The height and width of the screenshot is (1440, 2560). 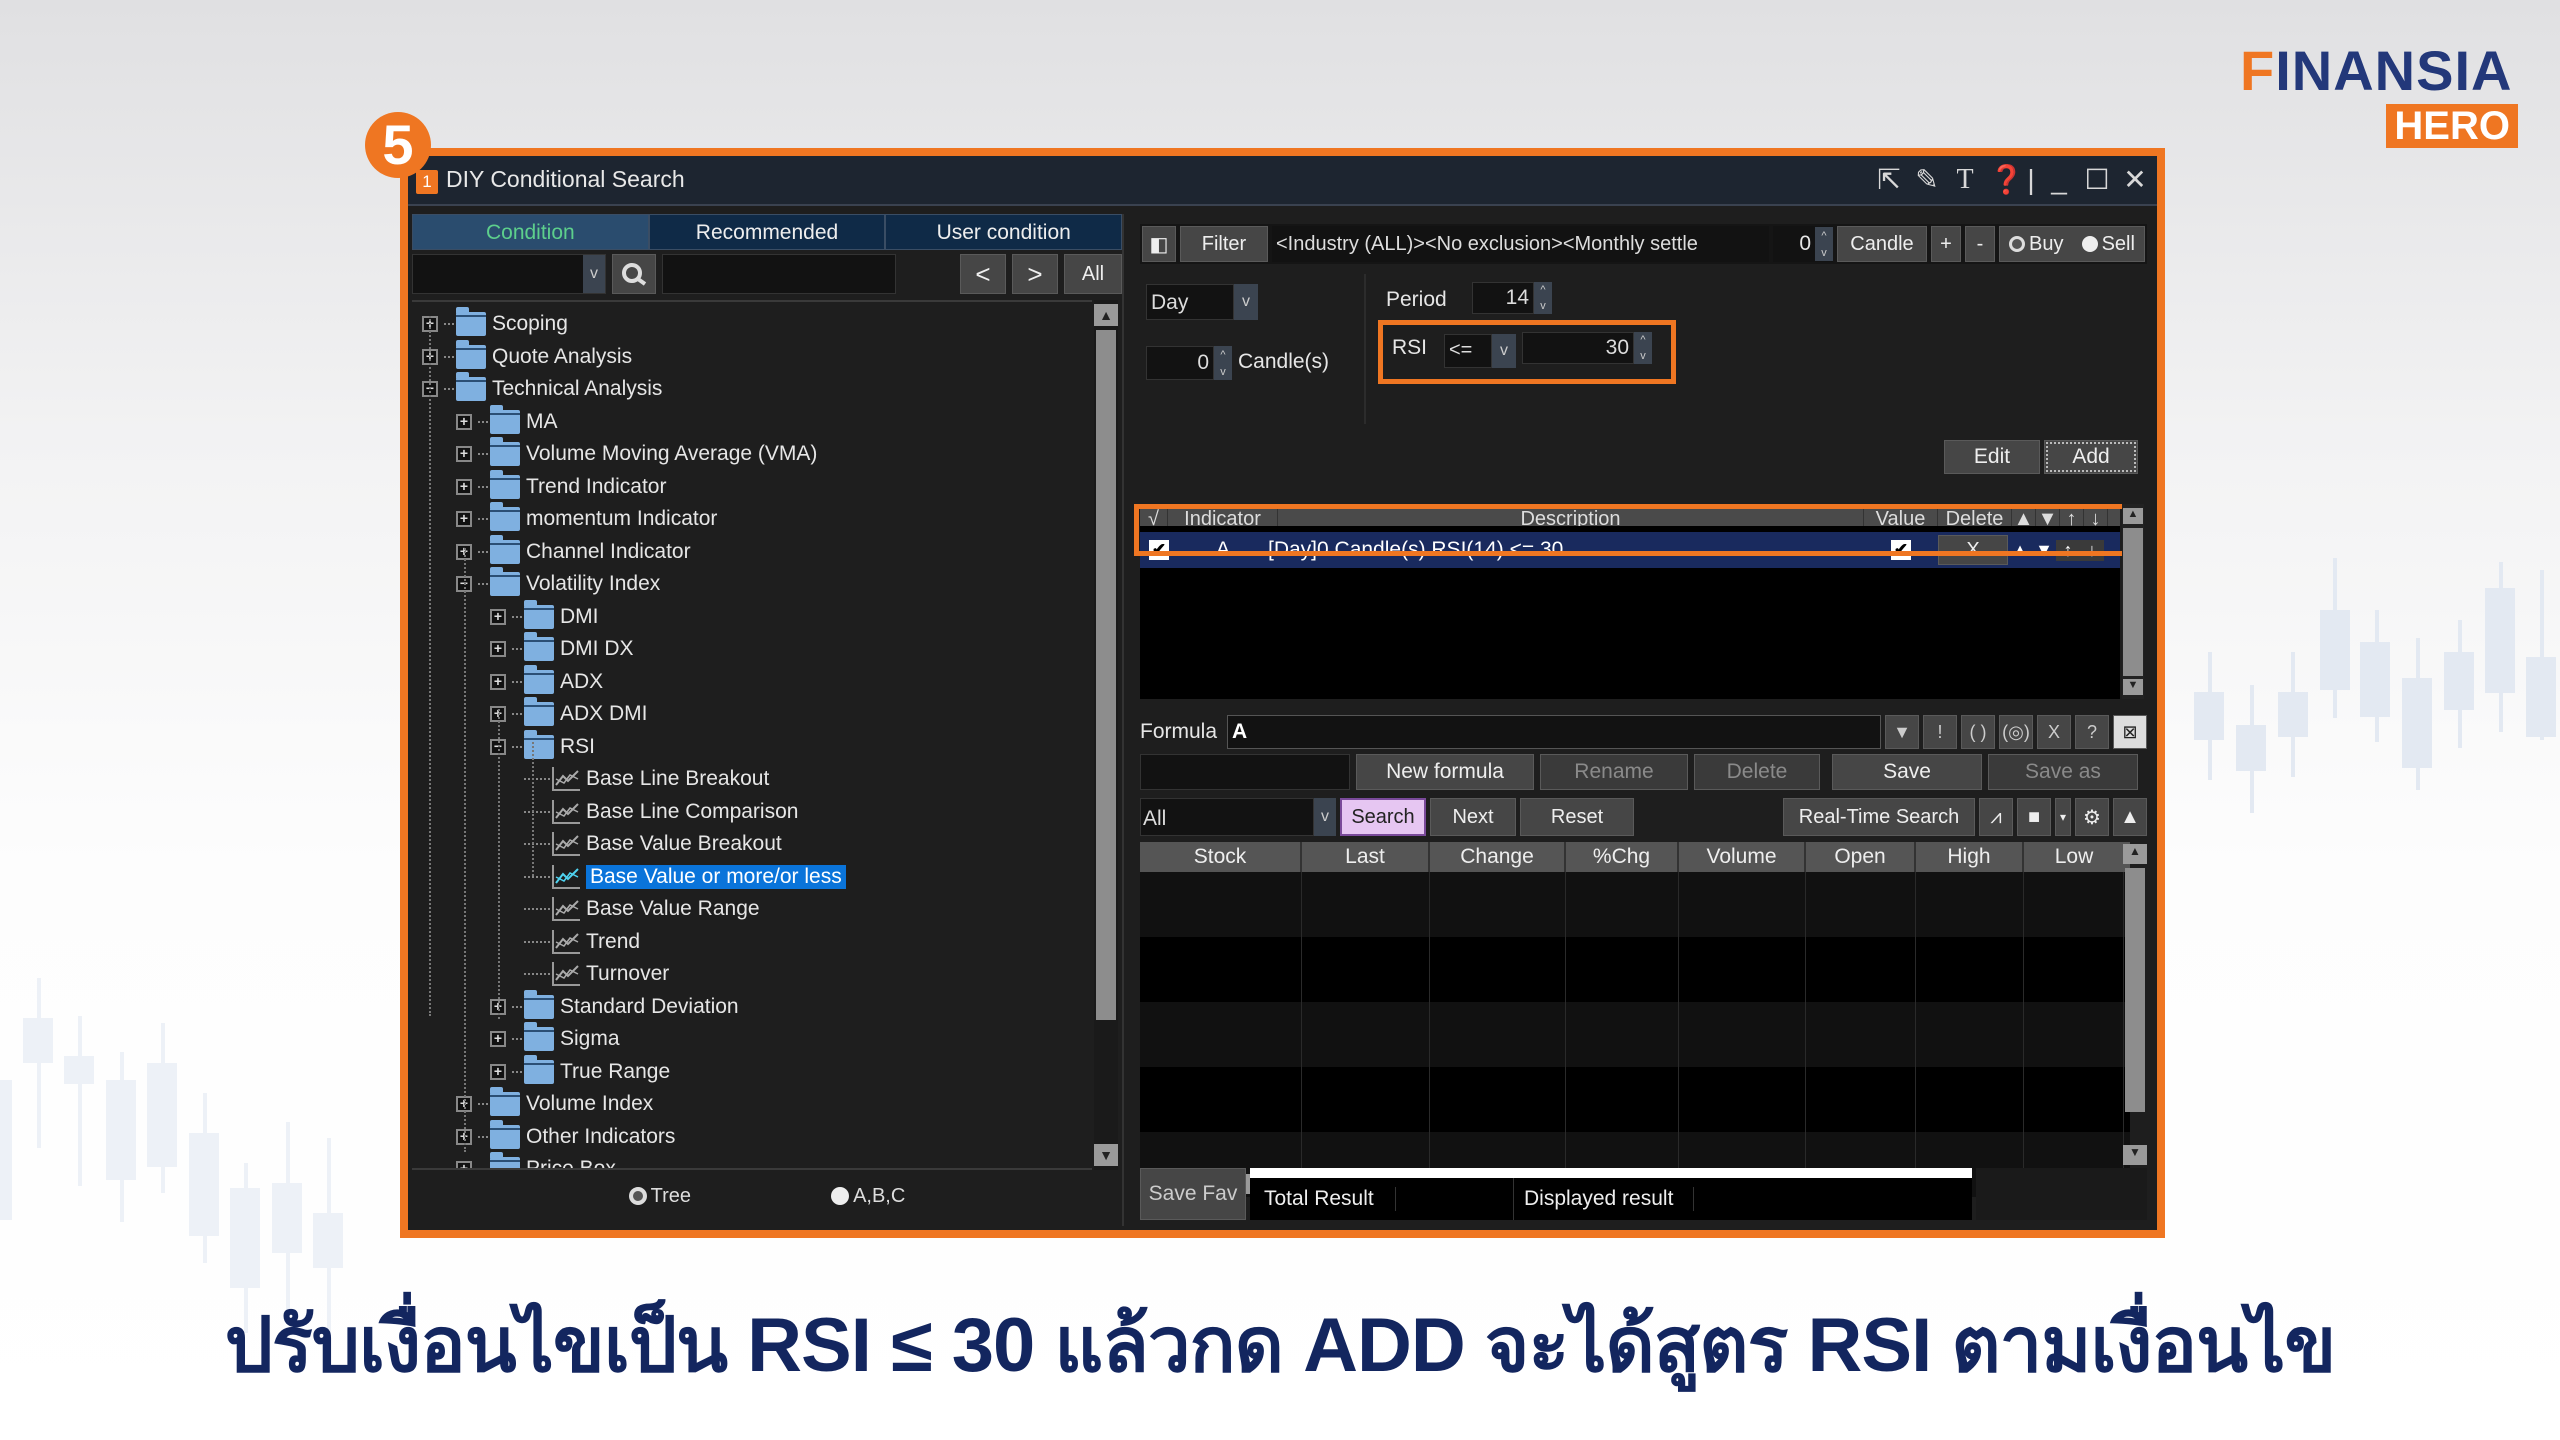 What do you see at coordinates (2097, 180) in the screenshot?
I see `maximize-icon: ☐` at bounding box center [2097, 180].